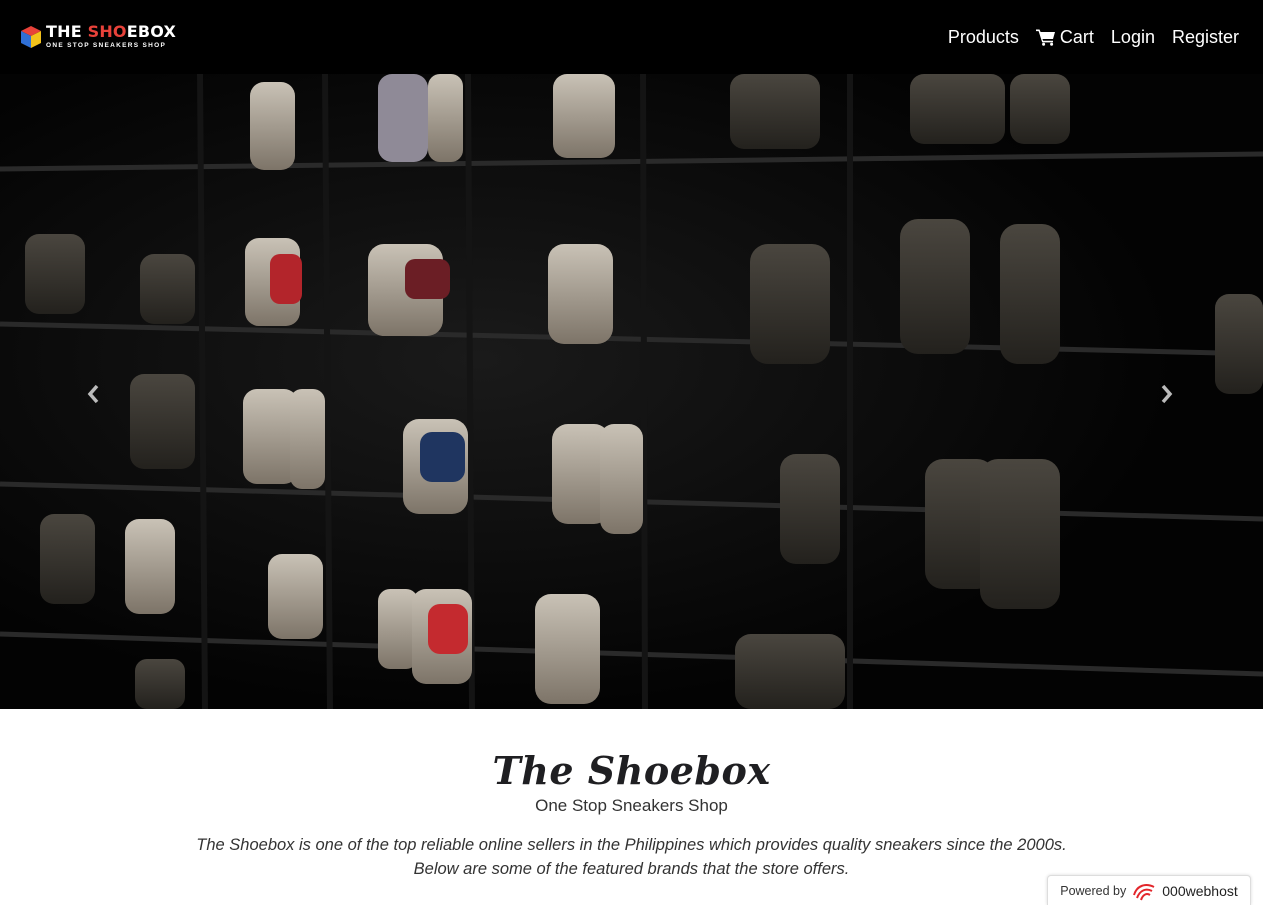 This screenshot has width=1263, height=905. I want to click on shopping-cart-icon, so click(1045, 37).